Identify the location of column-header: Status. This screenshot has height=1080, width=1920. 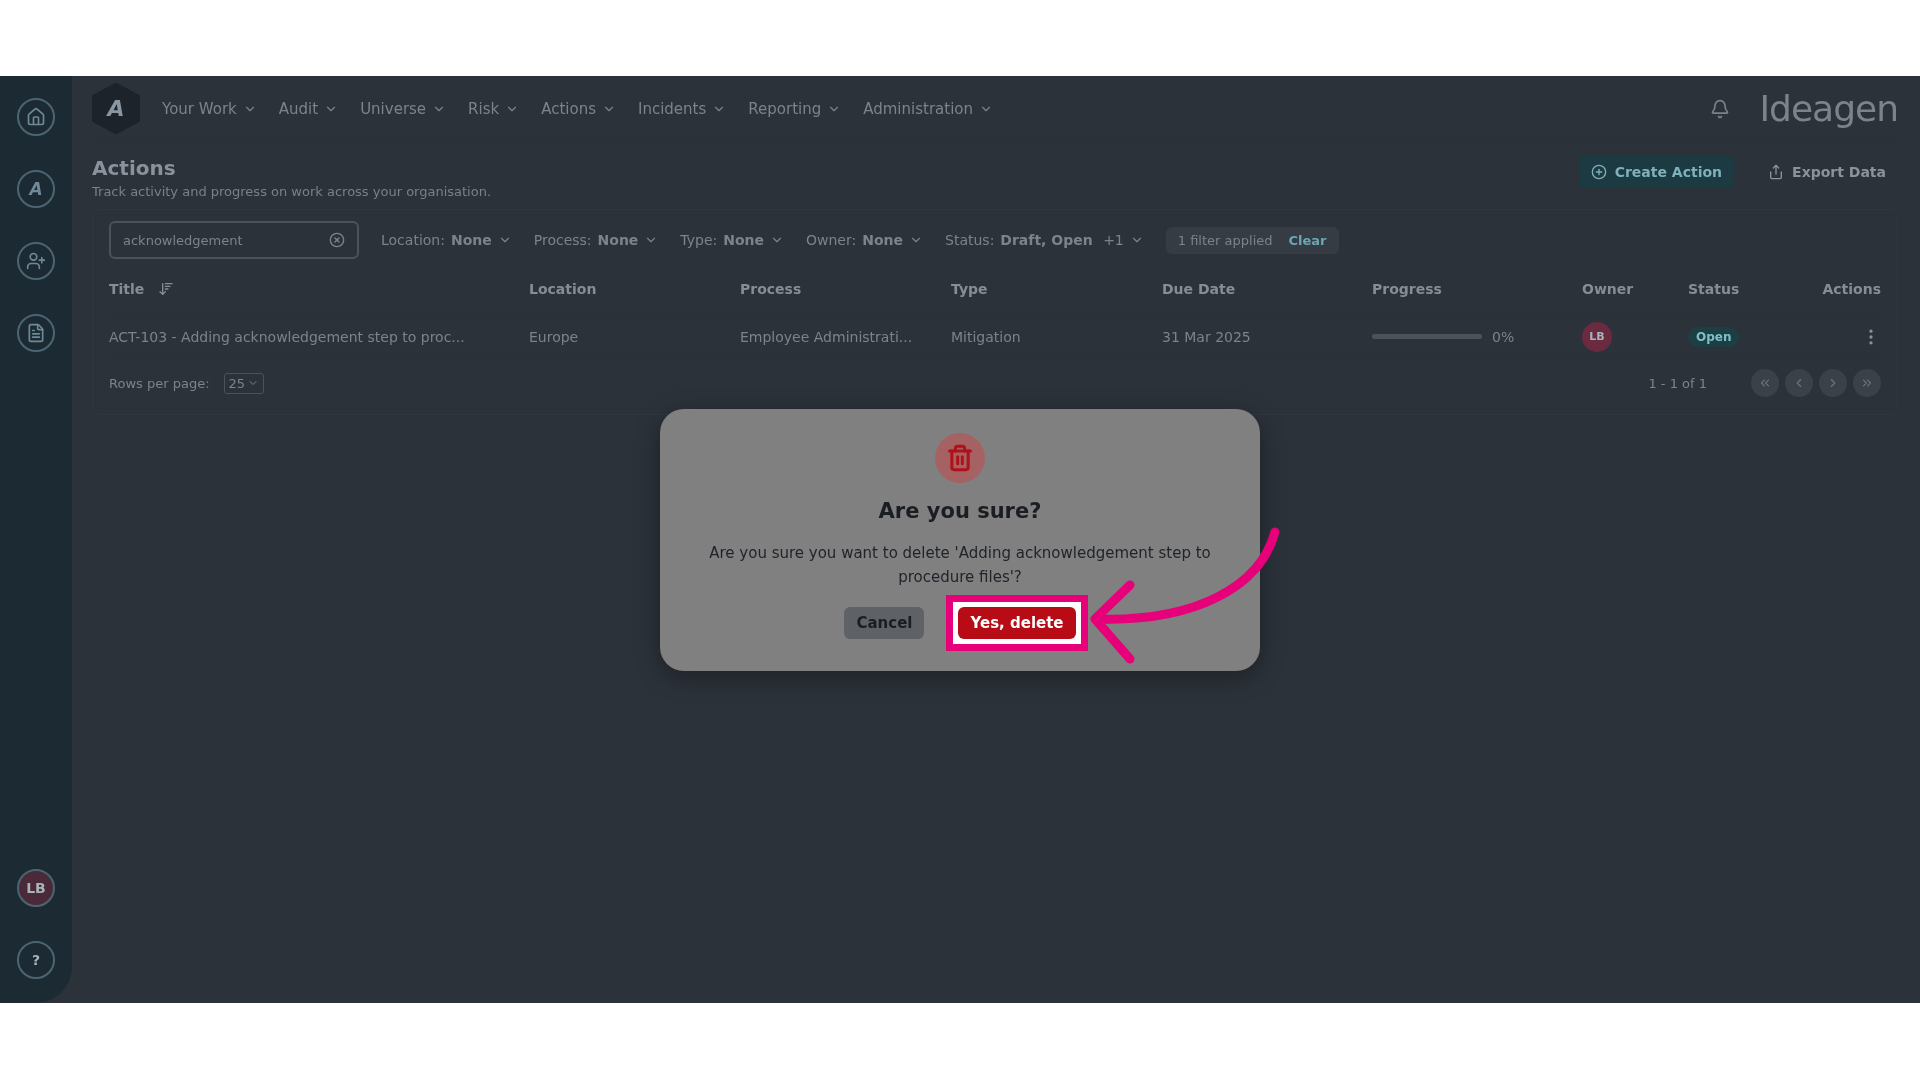
(1714, 288).